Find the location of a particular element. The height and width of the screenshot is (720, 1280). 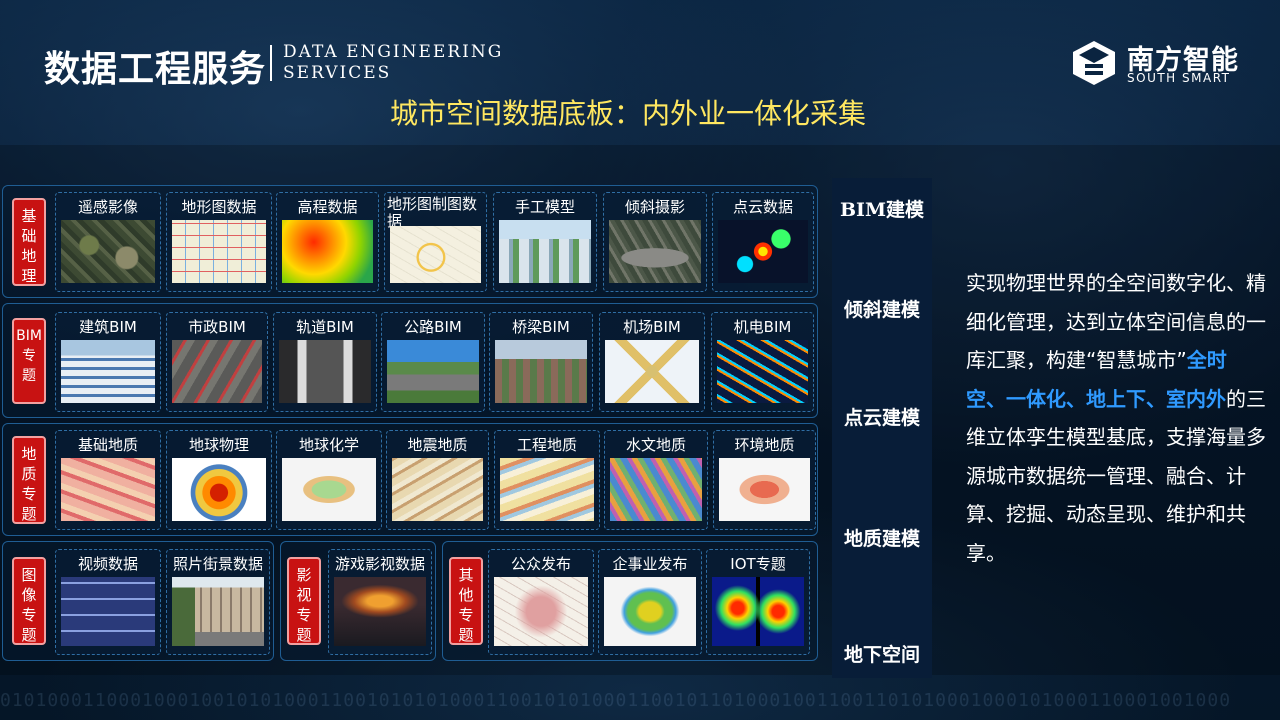

bridge-bim-image is located at coordinates (541, 371).